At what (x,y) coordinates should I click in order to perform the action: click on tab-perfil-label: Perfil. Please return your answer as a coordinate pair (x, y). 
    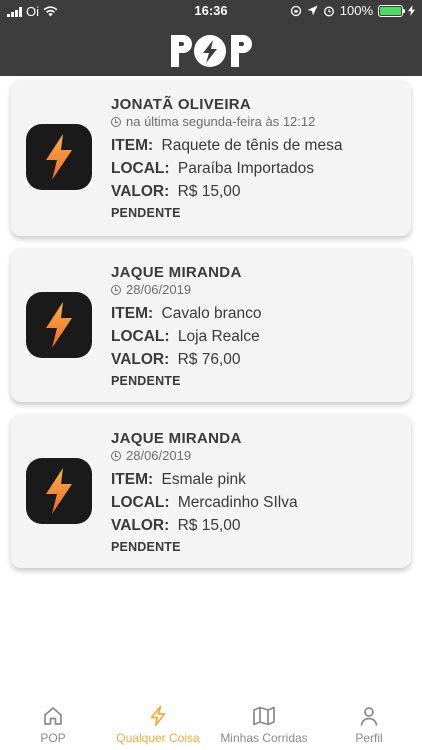
    Looking at the image, I should click on (369, 738).